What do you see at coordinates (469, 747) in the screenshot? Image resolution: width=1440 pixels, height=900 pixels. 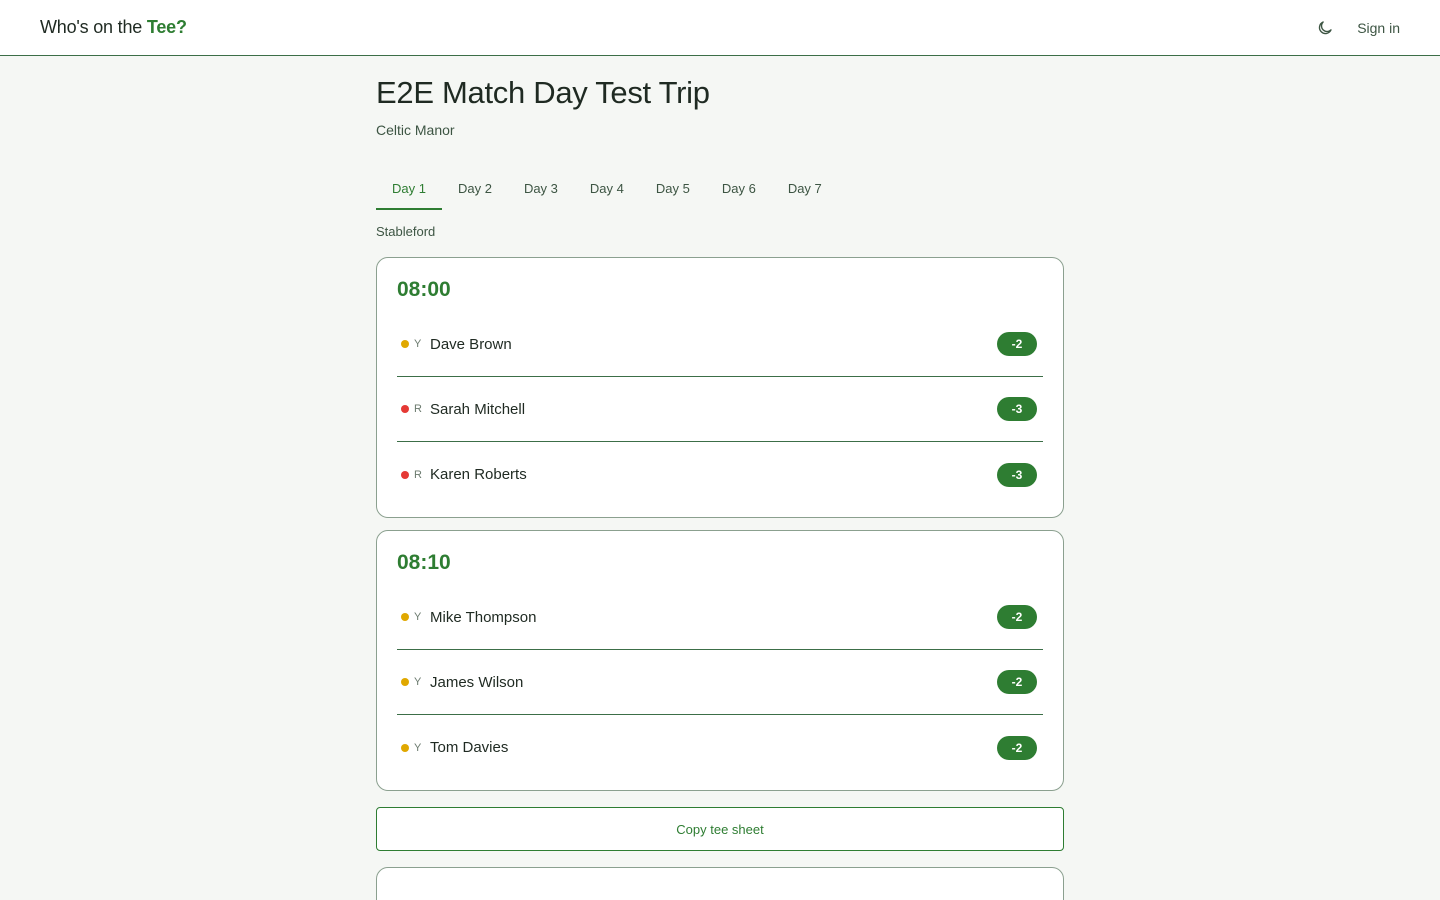 I see `player-name: Tom Davies` at bounding box center [469, 747].